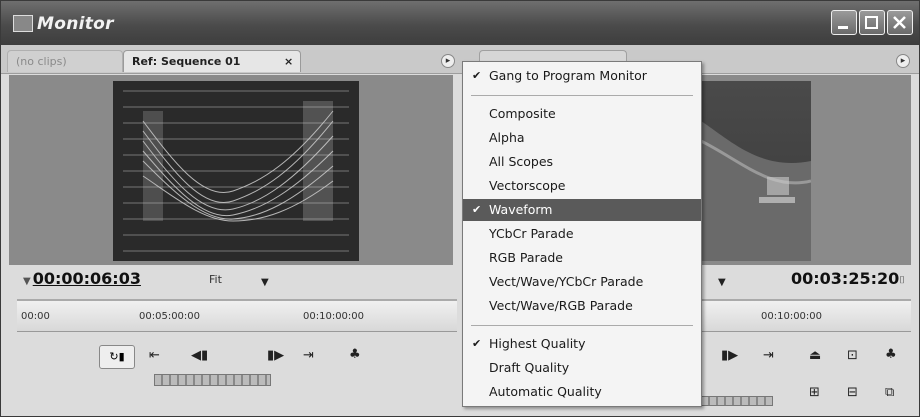 The height and width of the screenshot is (417, 920). Describe the element at coordinates (582, 76) in the screenshot. I see `menu-item-gang-to-program-monitor: ✔ Gang to Program Monitor` at that location.